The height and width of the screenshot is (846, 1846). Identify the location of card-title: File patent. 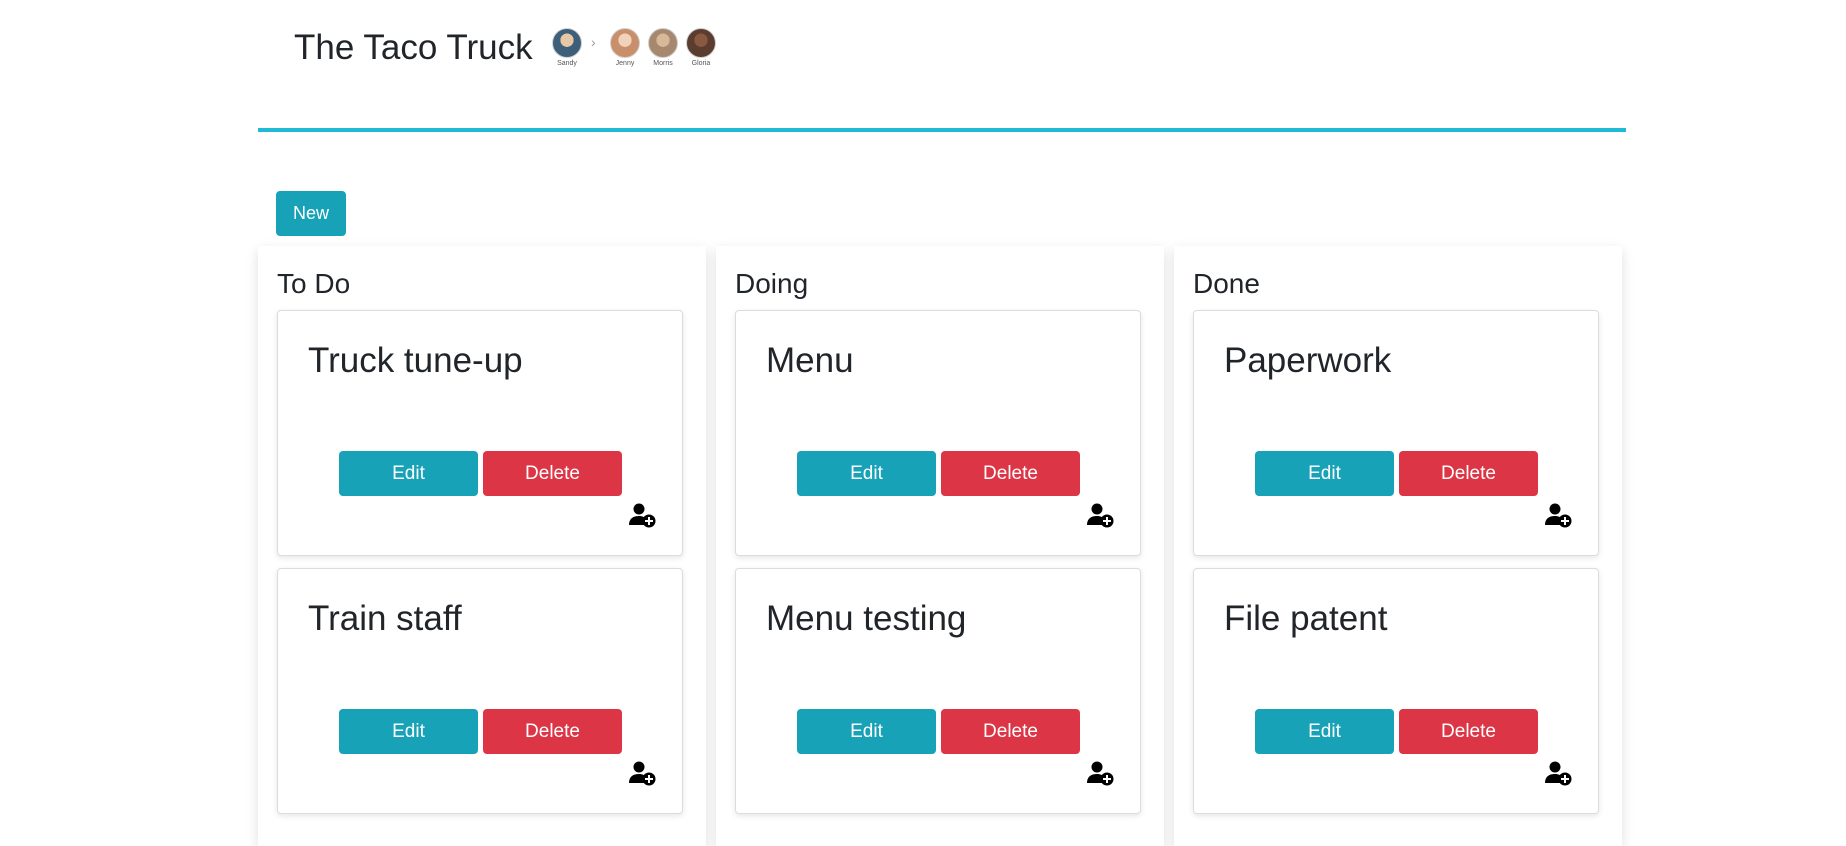
(1306, 618).